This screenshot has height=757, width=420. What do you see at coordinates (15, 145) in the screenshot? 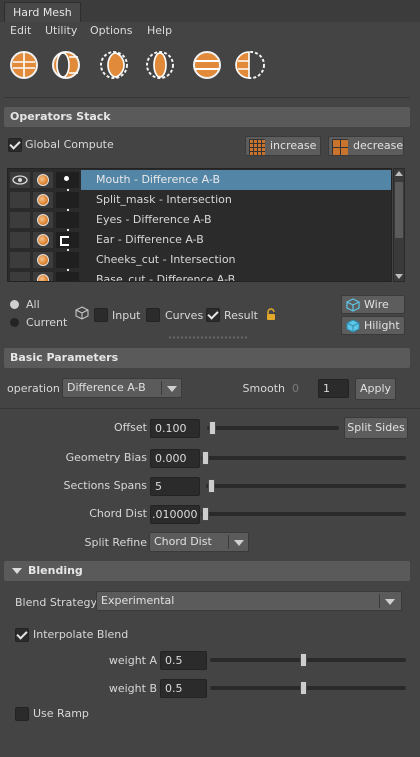
I see `global-compute-checkbox` at bounding box center [15, 145].